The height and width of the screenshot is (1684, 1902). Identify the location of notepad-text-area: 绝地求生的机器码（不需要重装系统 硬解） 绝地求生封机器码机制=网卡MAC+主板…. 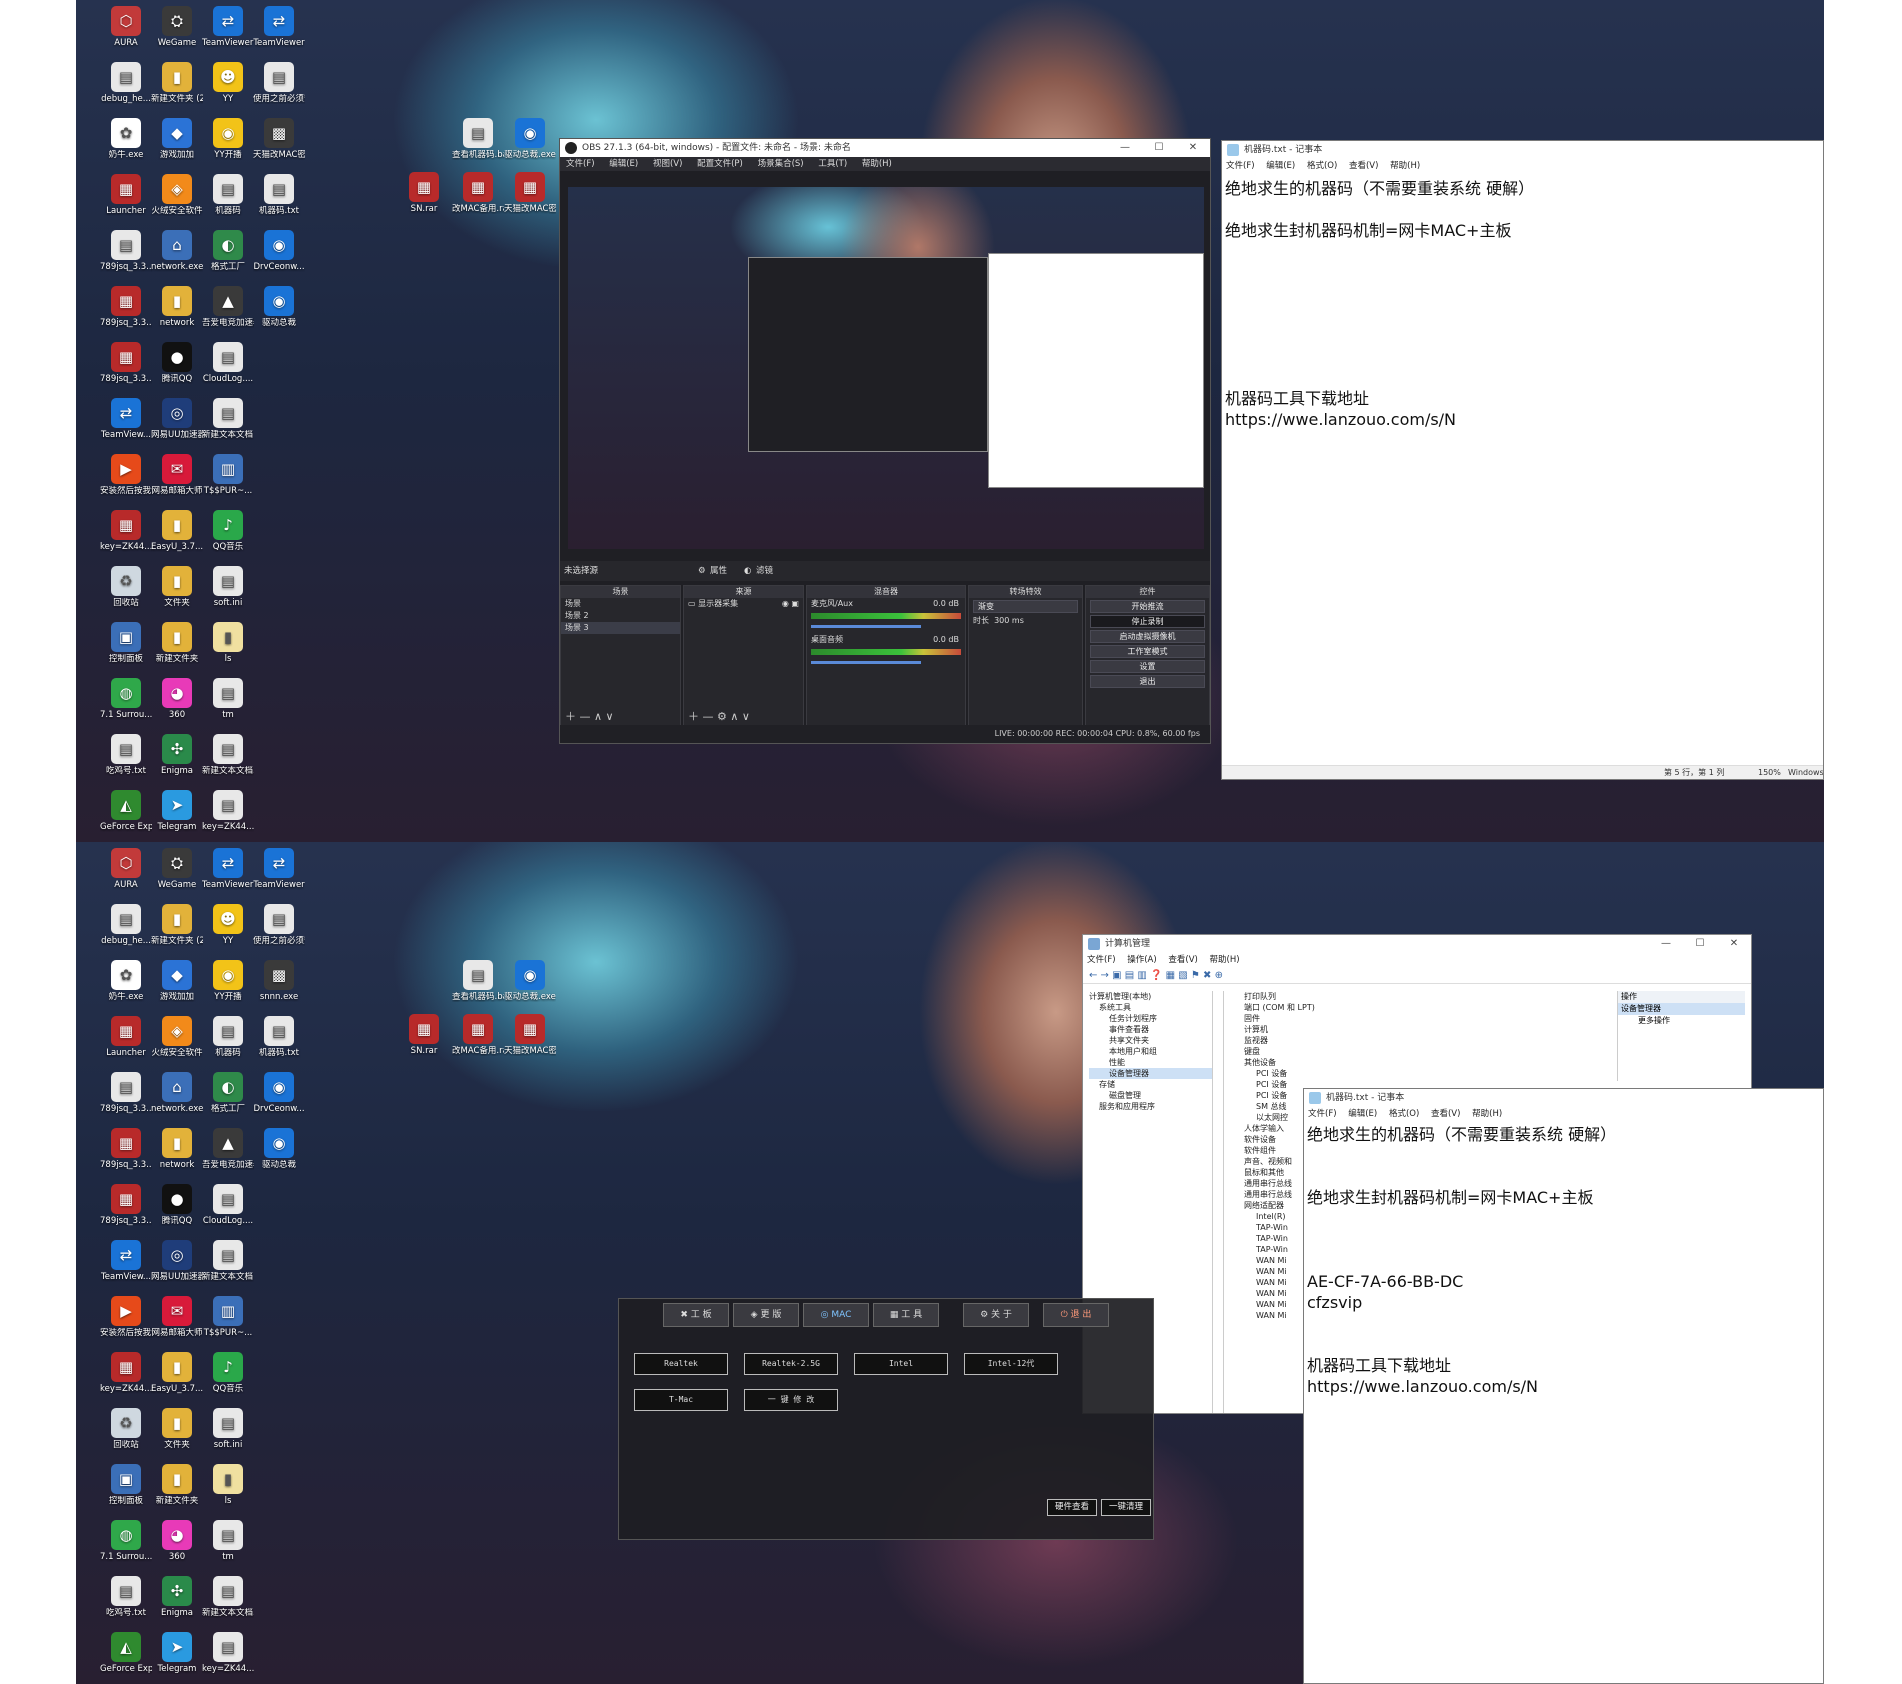
(1563, 1402).